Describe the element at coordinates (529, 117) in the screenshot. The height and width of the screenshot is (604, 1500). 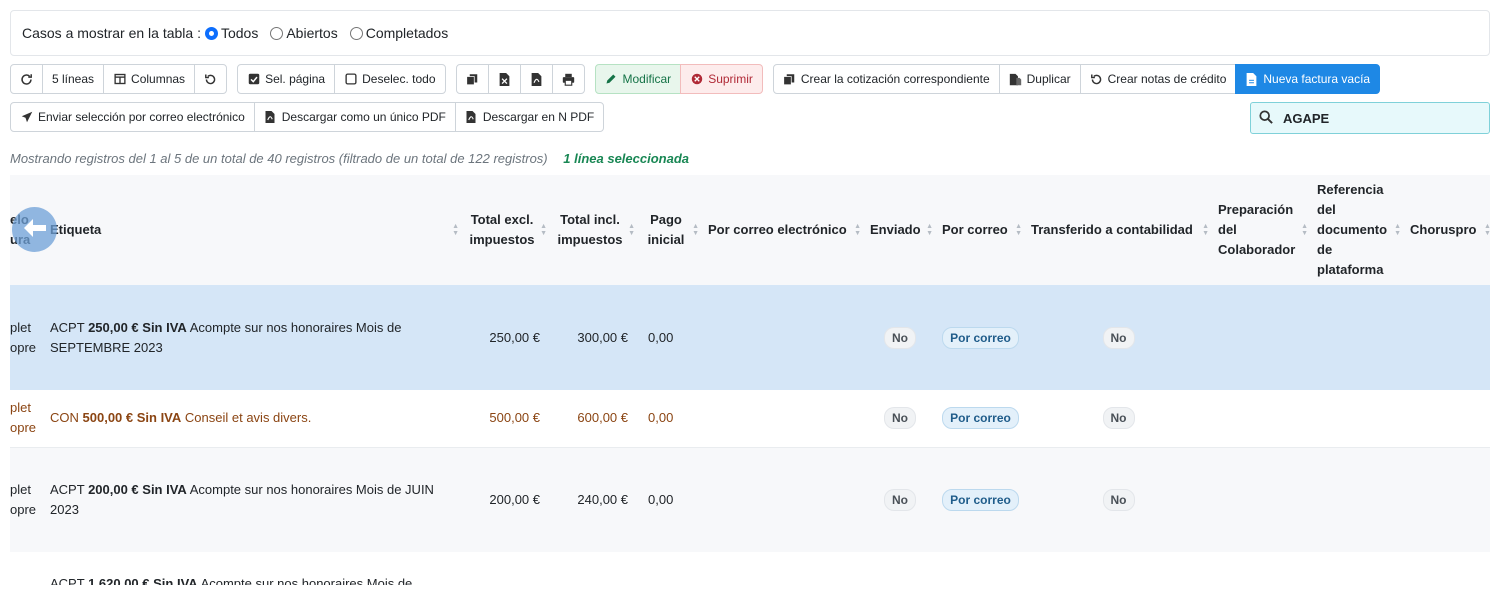
I see `download-n-pdf-button: Descargar en N PDF` at that location.